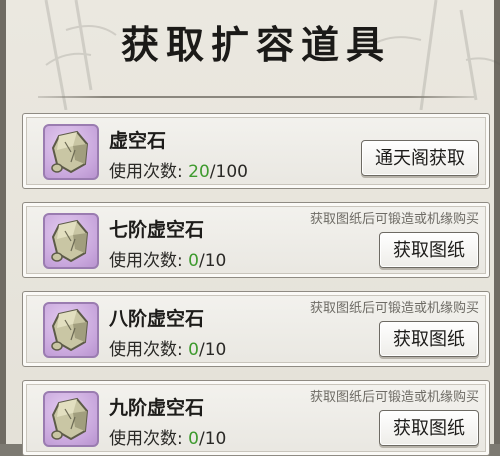  What do you see at coordinates (157, 230) in the screenshot?
I see `item-name: 七阶虚空石` at bounding box center [157, 230].